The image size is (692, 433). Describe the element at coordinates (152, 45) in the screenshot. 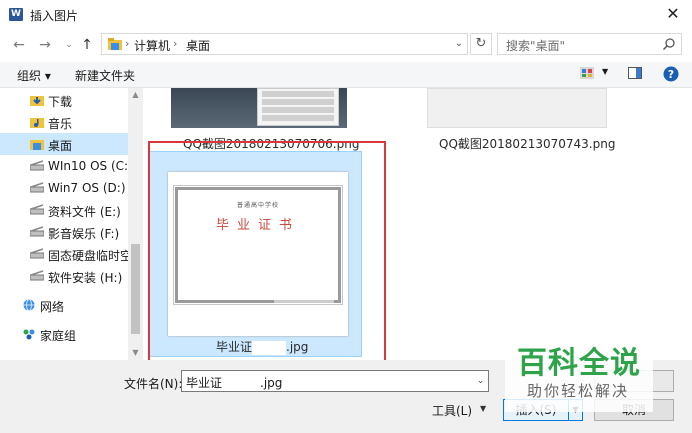

I see `breadcrumb-computer: 计算机` at that location.